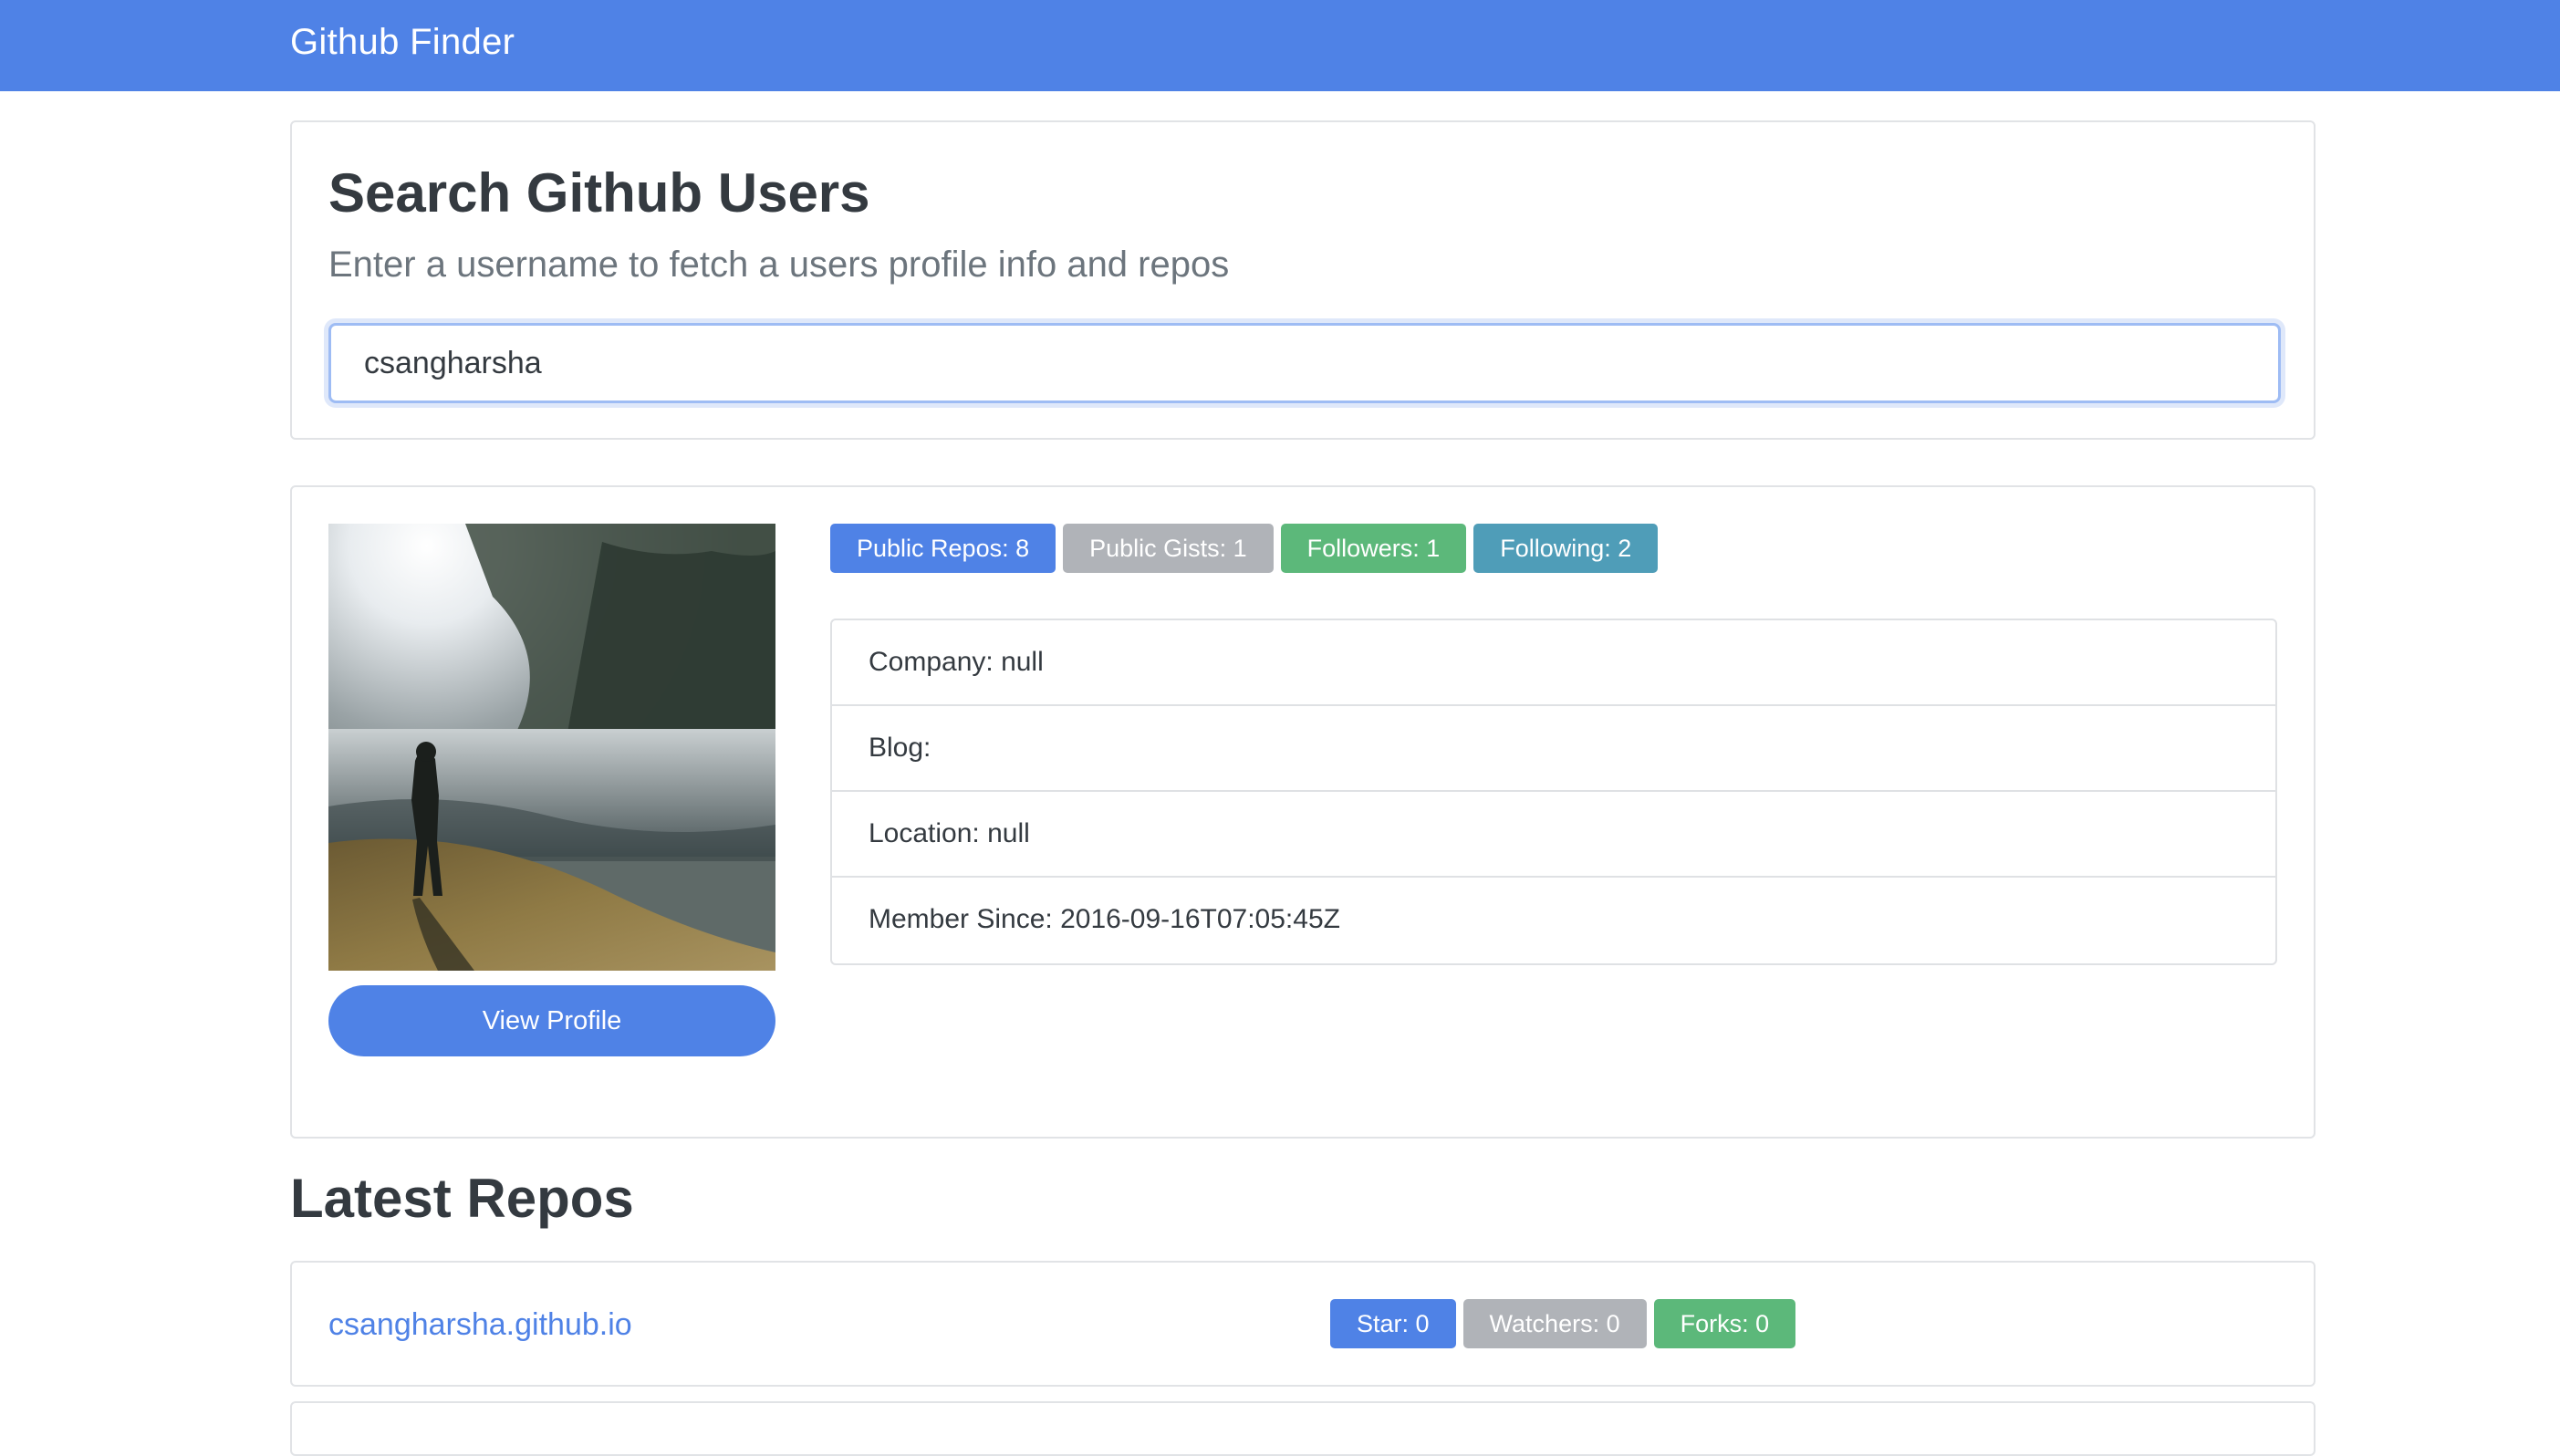  What do you see at coordinates (599, 193) in the screenshot?
I see `search-title: Search Github Users` at bounding box center [599, 193].